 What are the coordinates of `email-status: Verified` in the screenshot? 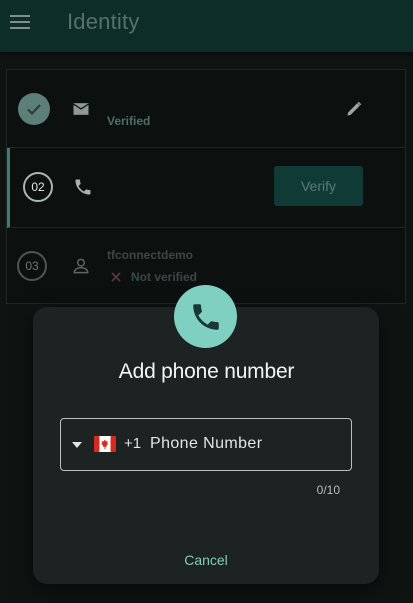 It's located at (129, 121).